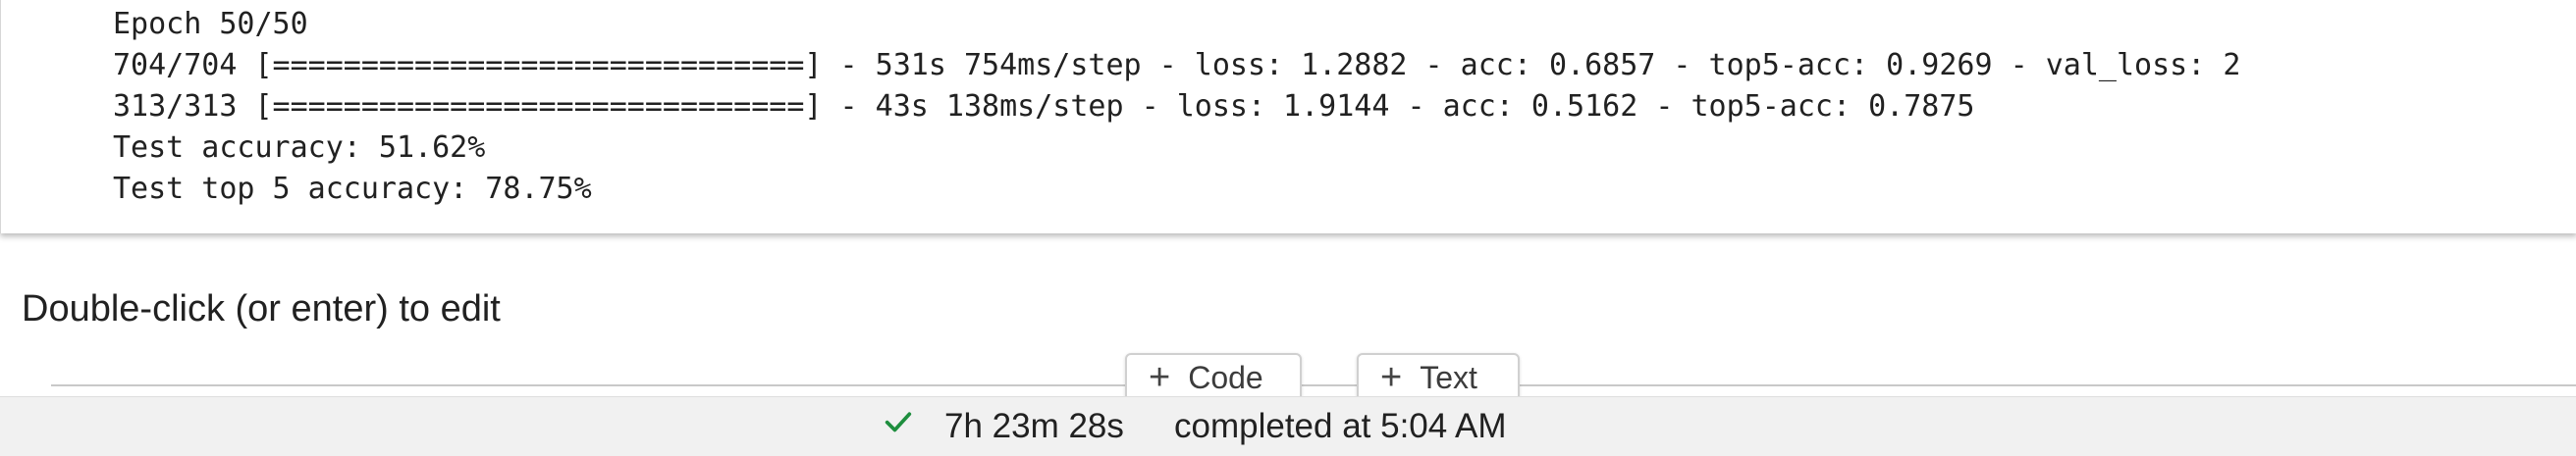 This screenshot has width=2576, height=456. Describe the element at coordinates (1225, 377) in the screenshot. I see `add-code-cell-label: Code` at that location.